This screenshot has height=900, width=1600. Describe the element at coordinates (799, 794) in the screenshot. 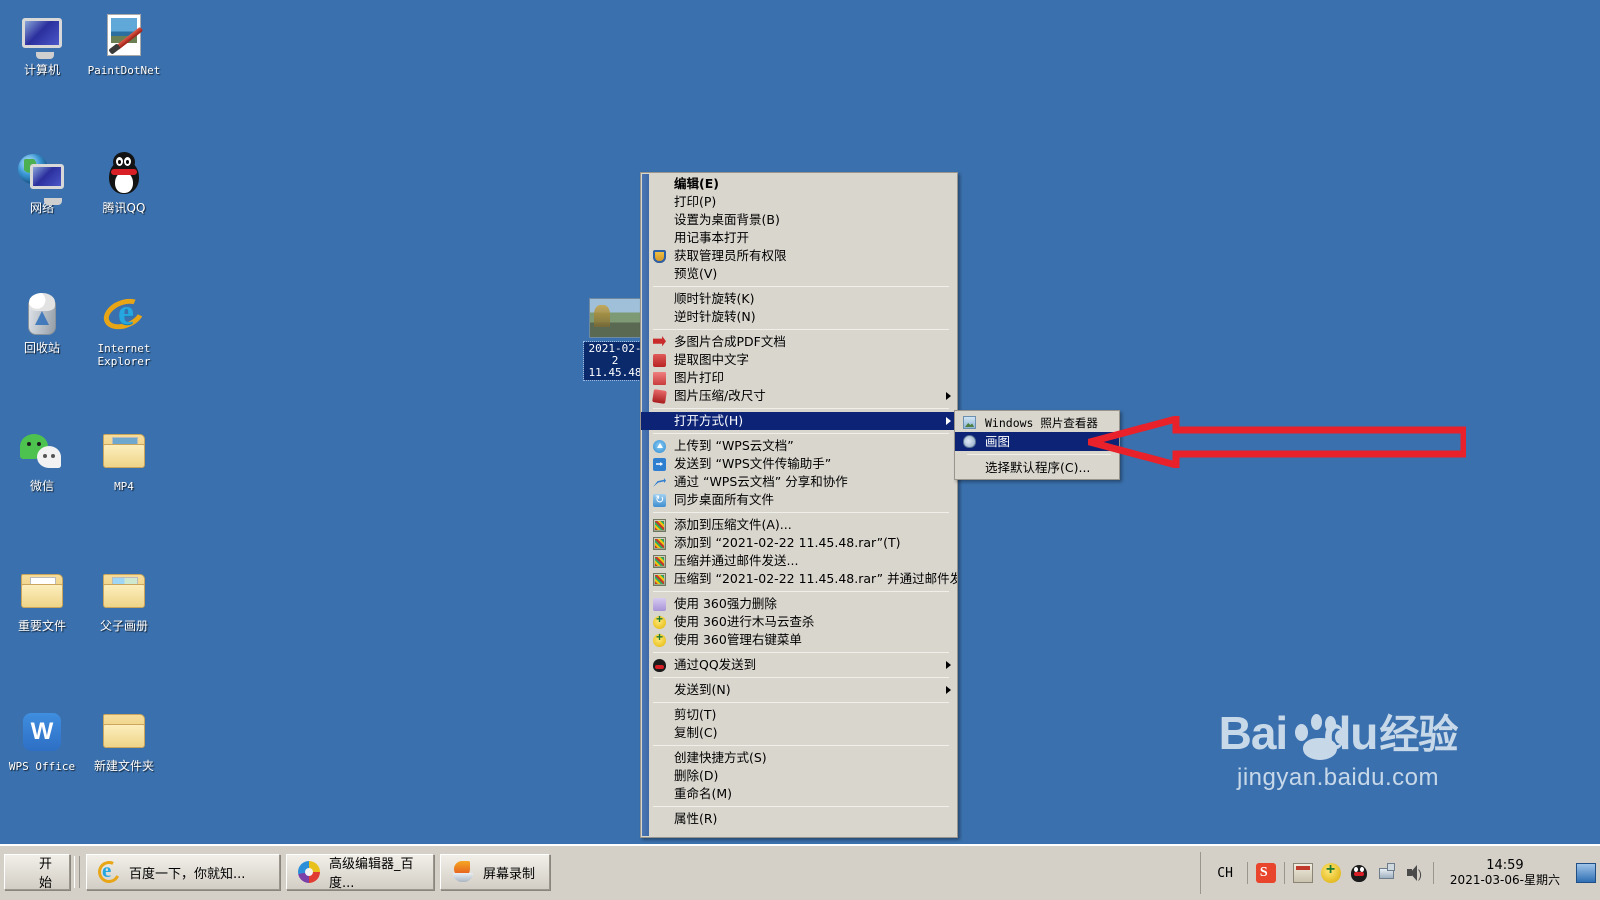

I see `menu-item-rename: 重命名(M)` at that location.